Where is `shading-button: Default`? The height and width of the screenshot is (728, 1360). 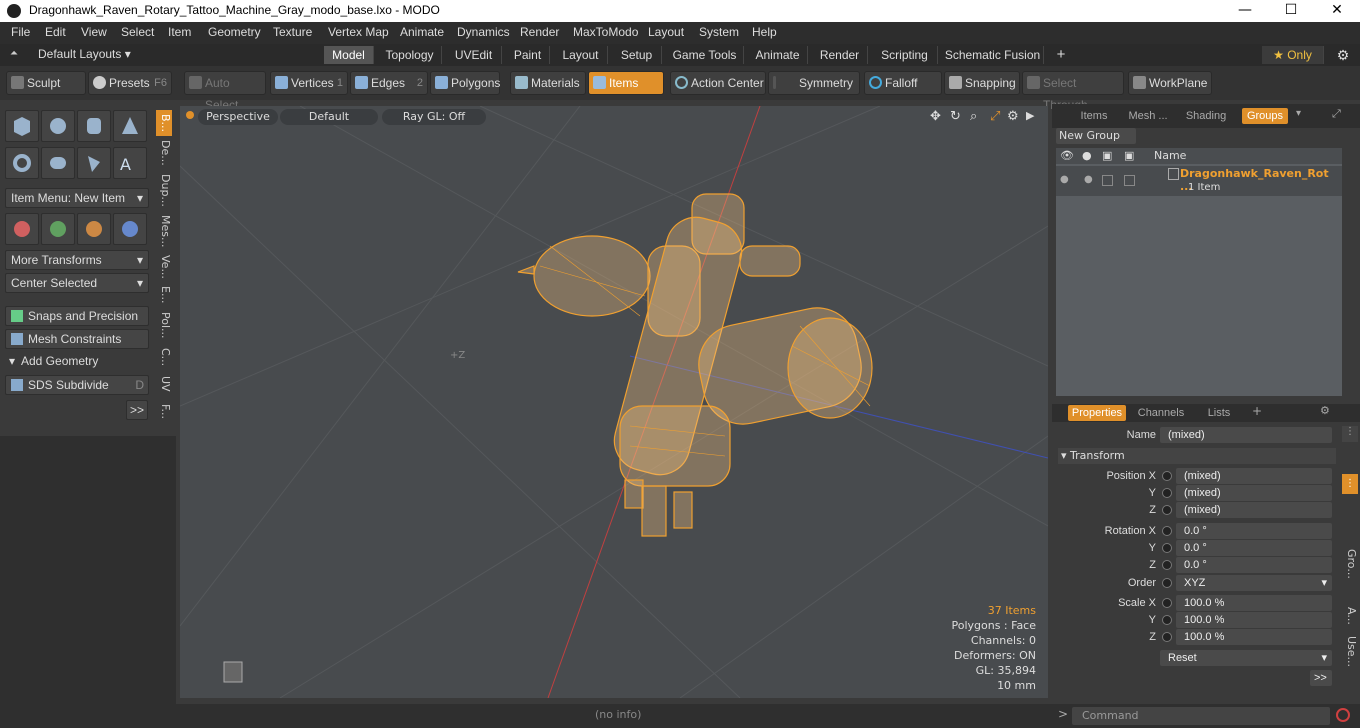
shading-button: Default is located at coordinates (329, 117).